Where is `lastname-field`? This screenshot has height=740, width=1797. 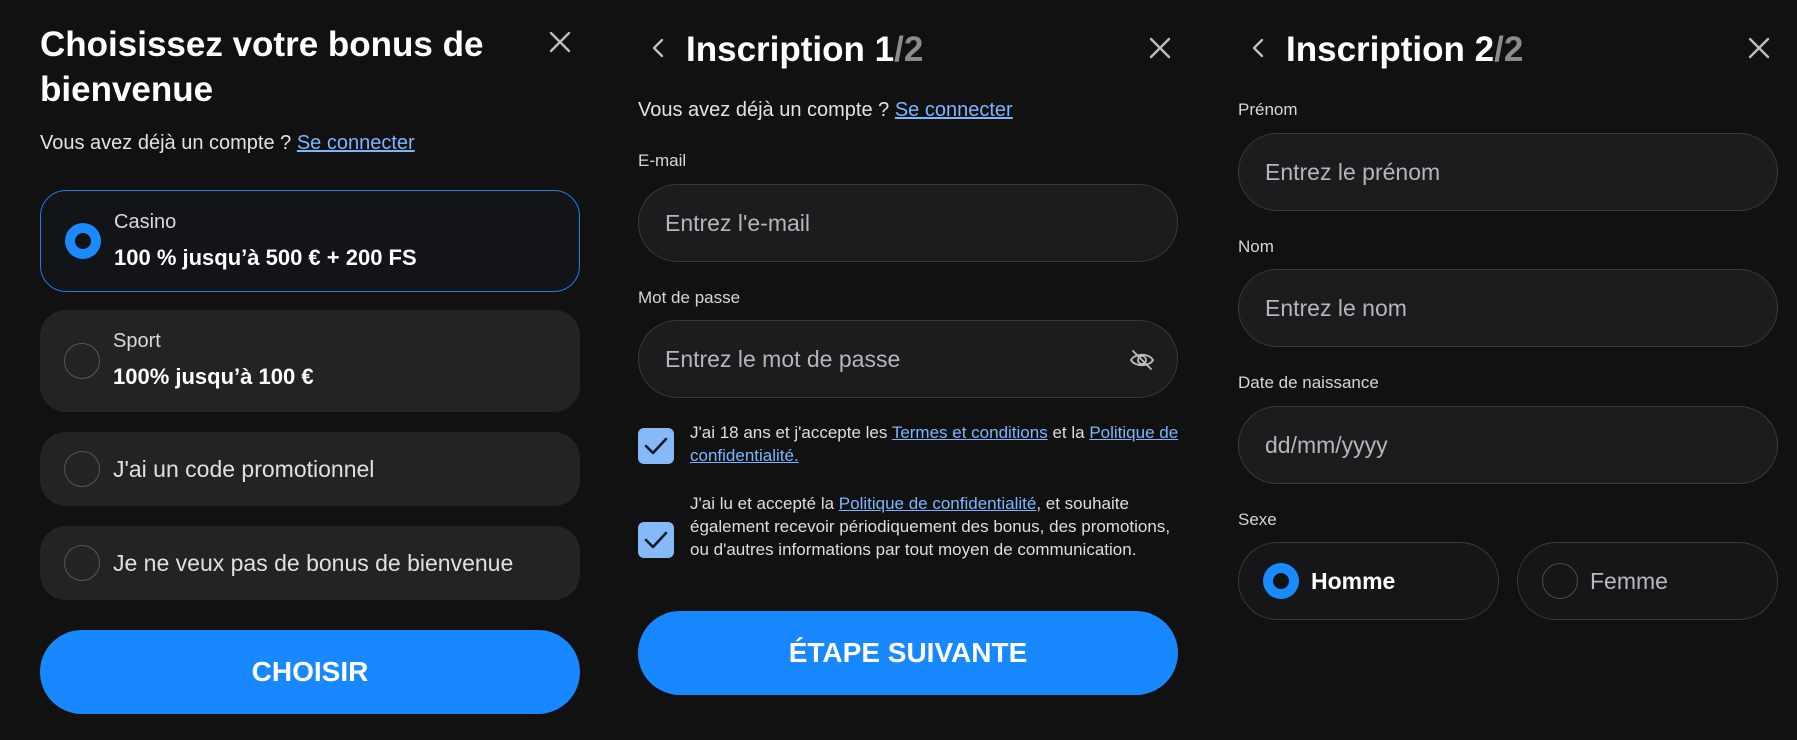
lastname-field is located at coordinates (1508, 308).